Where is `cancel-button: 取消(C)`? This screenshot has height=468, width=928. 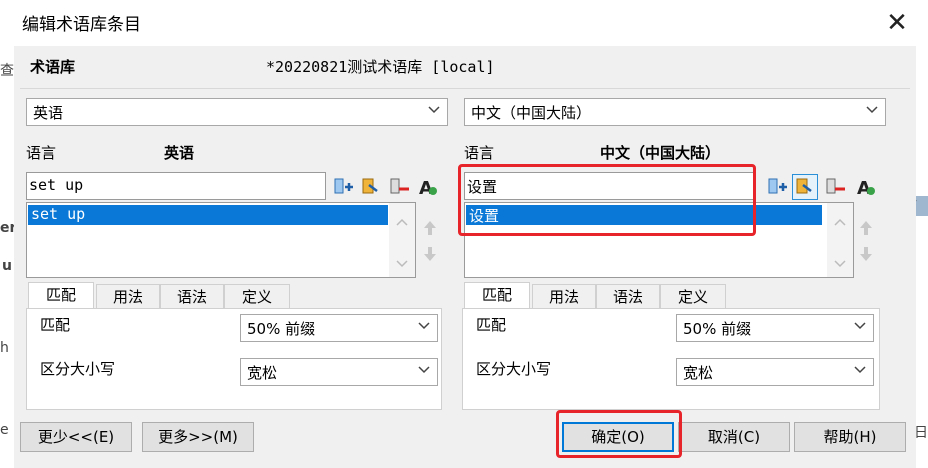 cancel-button: 取消(C) is located at coordinates (734, 437).